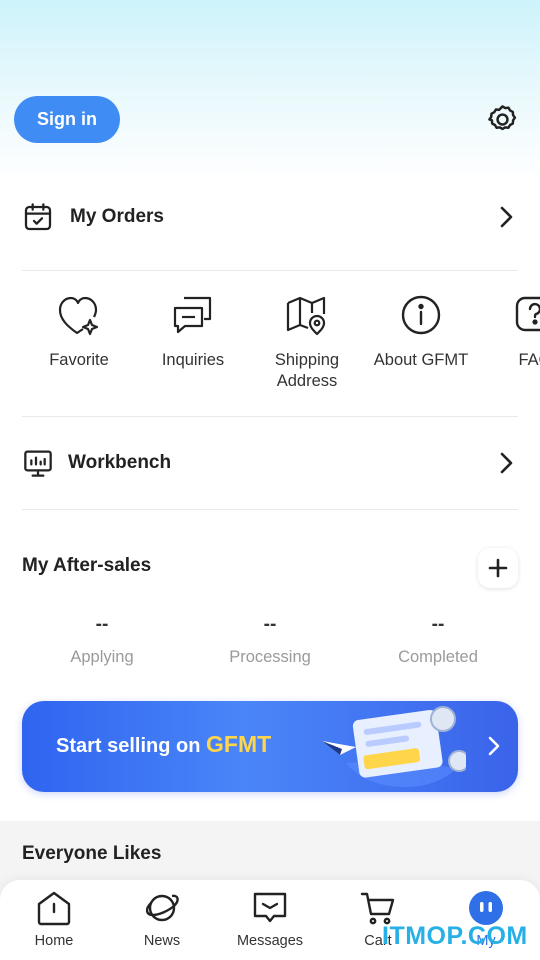 The image size is (540, 960). I want to click on after-sales-title: My After-sales, so click(87, 565).